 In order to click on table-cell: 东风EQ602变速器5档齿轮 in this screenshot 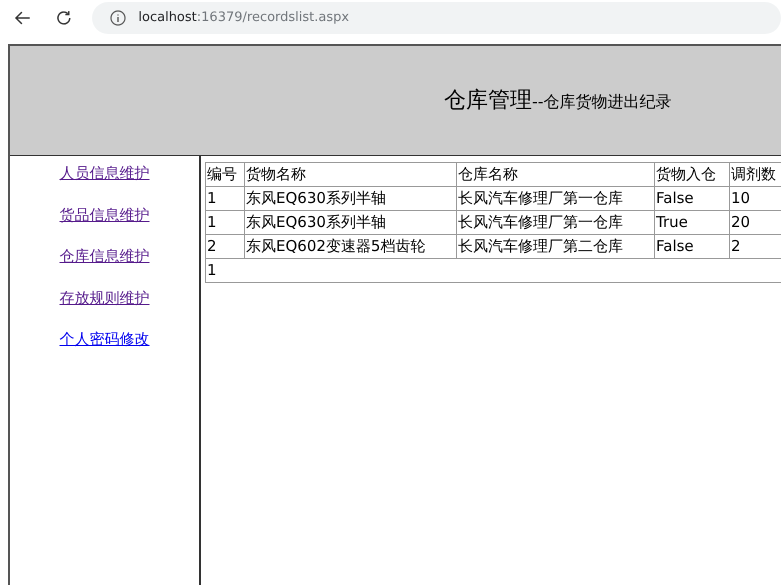, I will do `click(350, 246)`.